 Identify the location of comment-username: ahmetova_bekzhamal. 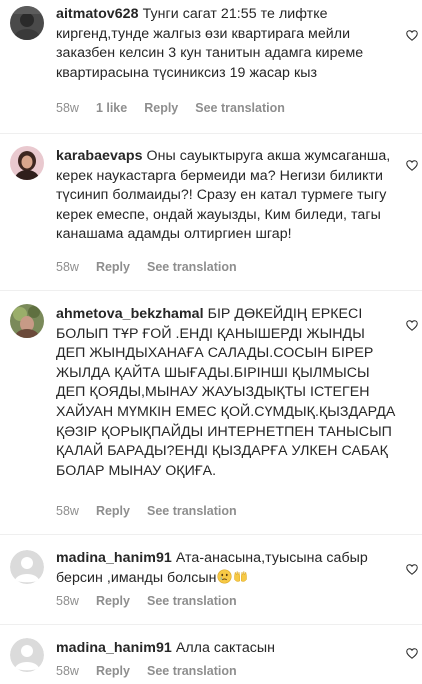
(130, 314).